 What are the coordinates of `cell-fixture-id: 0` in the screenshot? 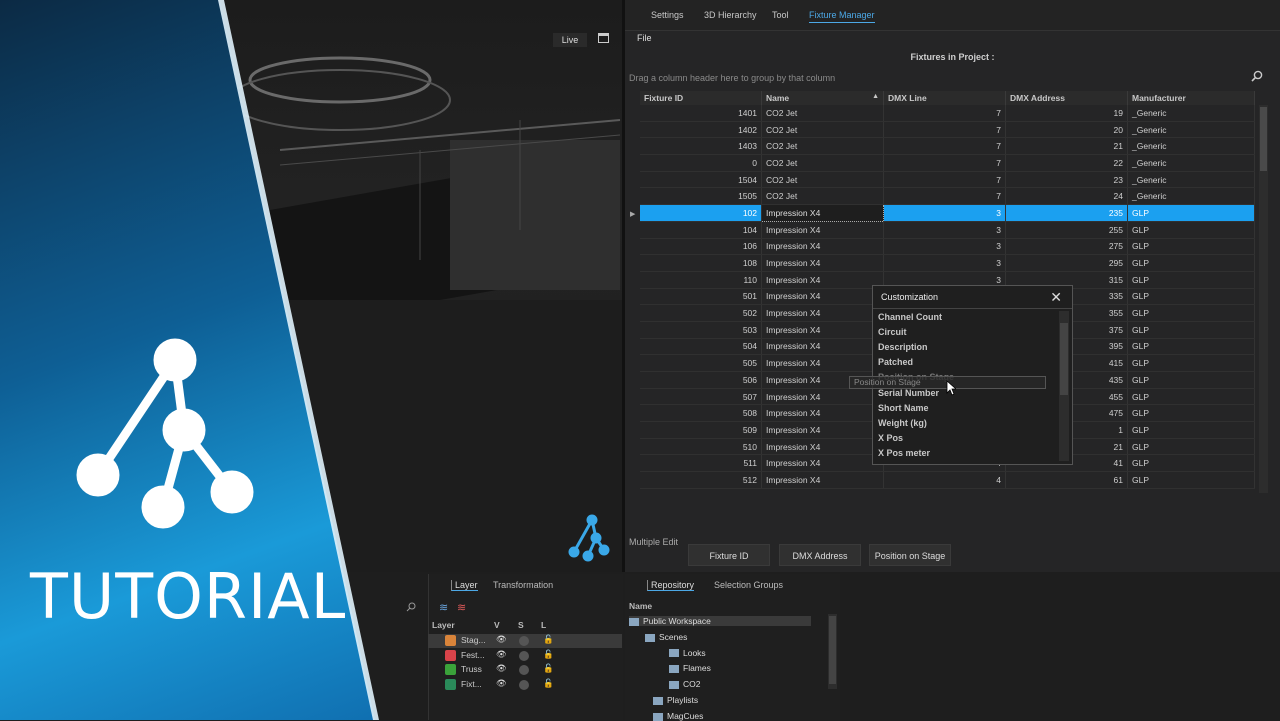 It's located at (701, 163).